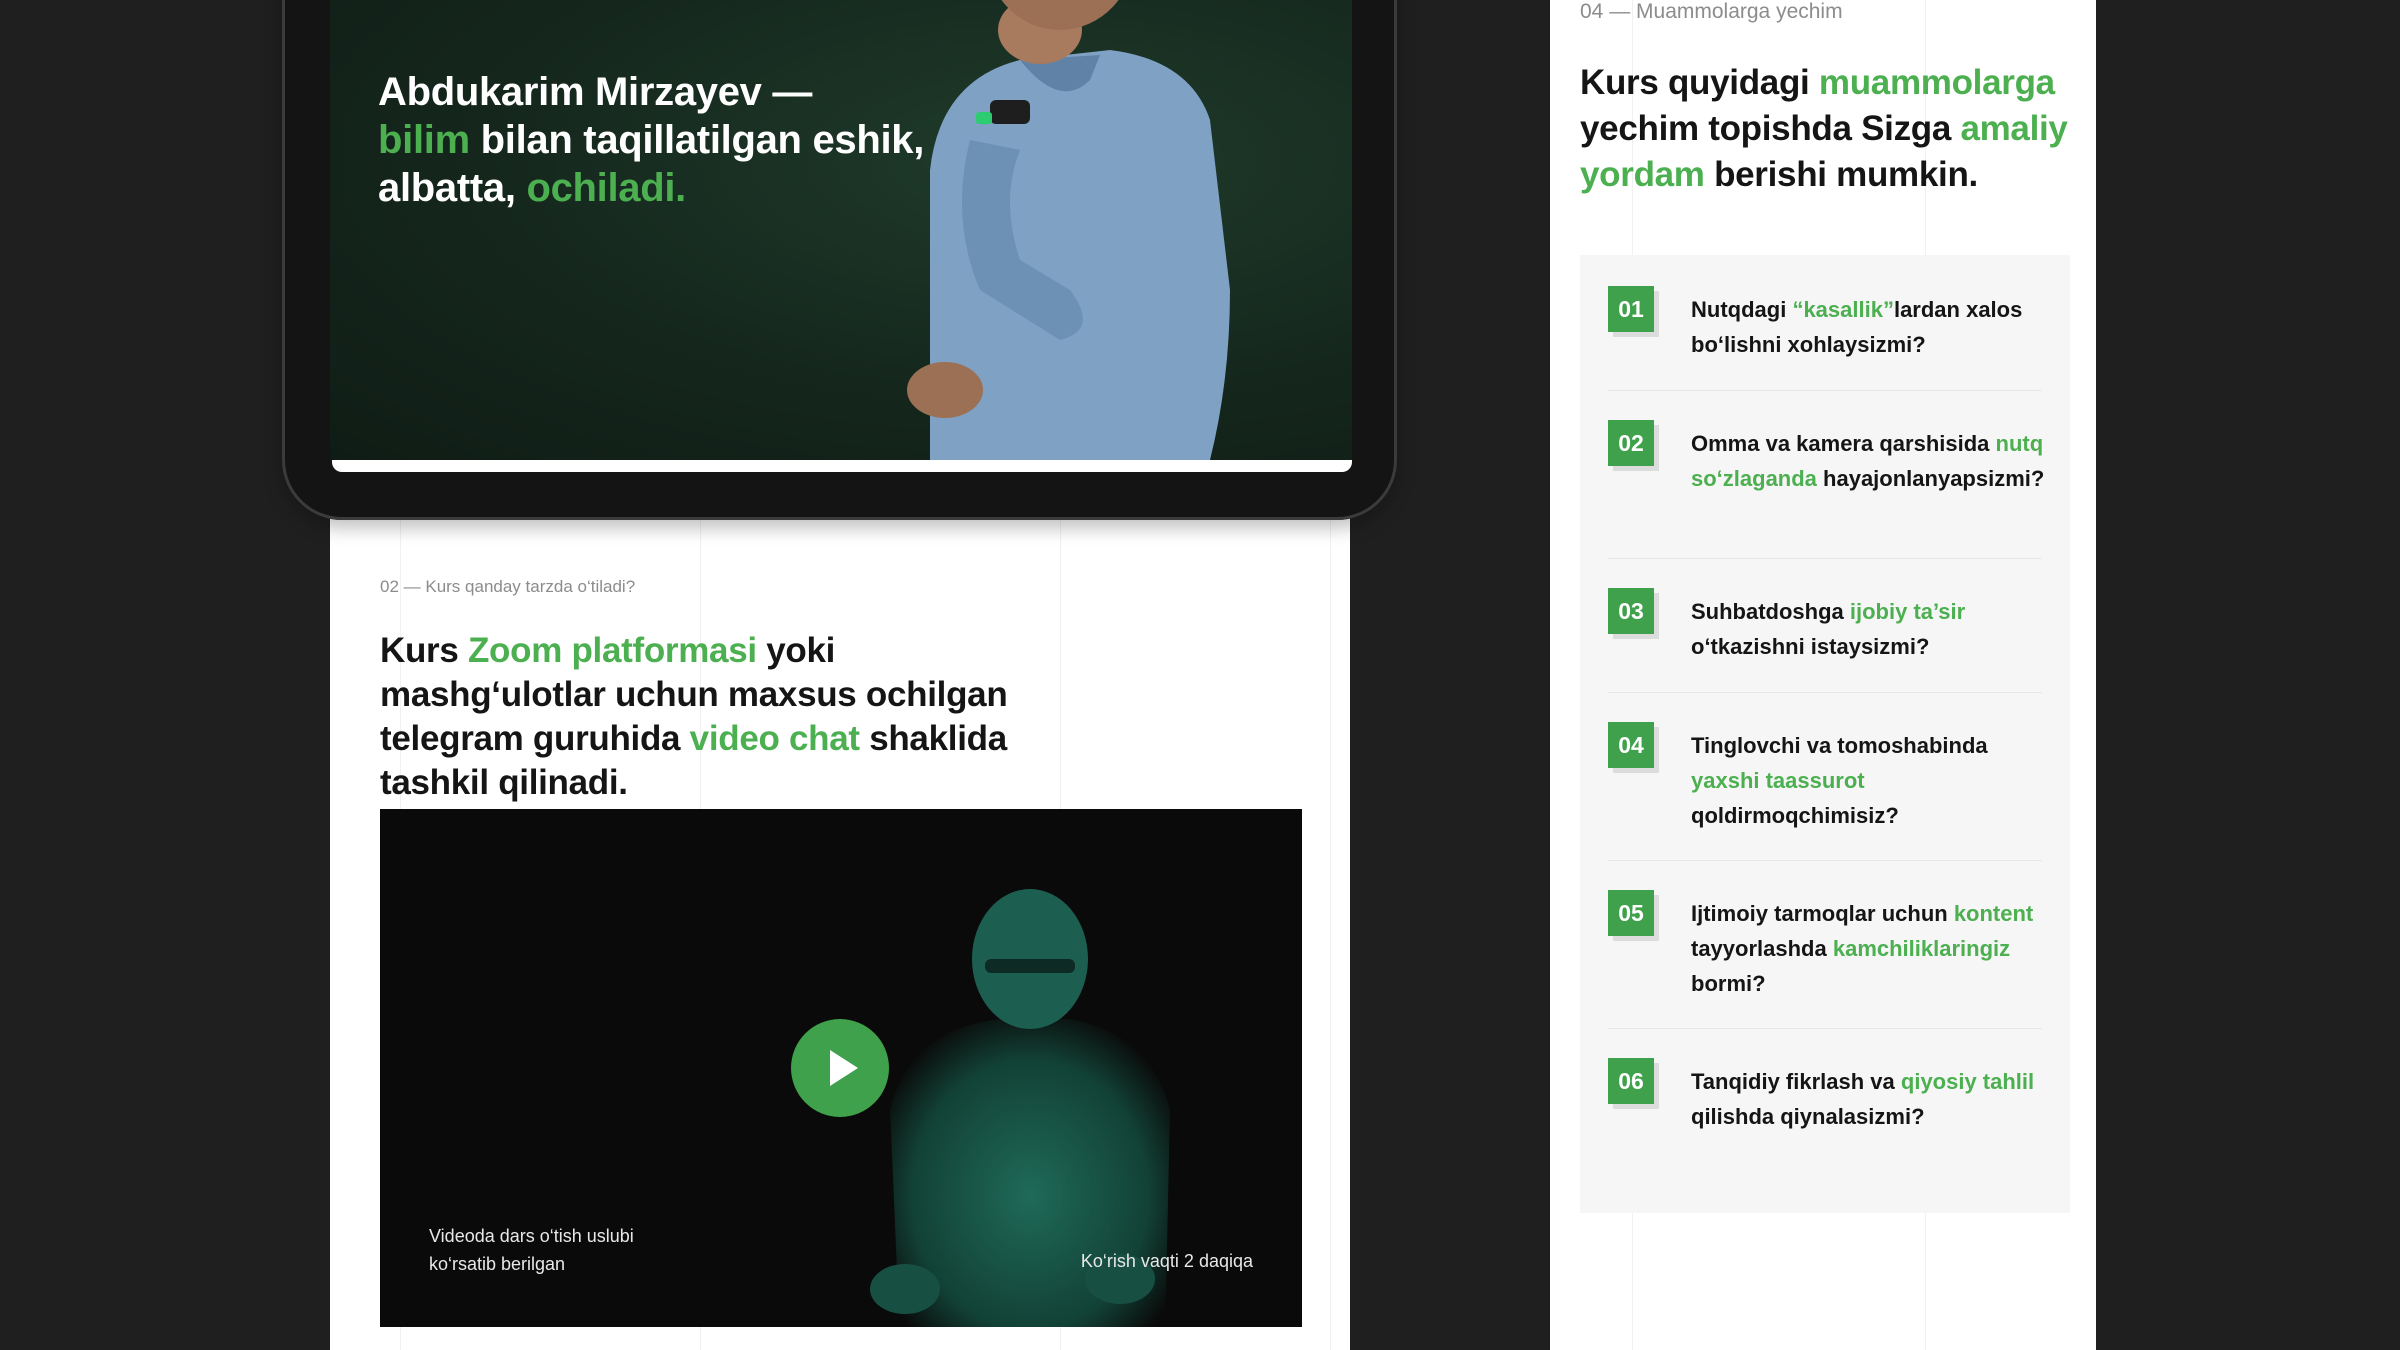 Image resolution: width=2400 pixels, height=1350 pixels. I want to click on question-number: 05, so click(1631, 913).